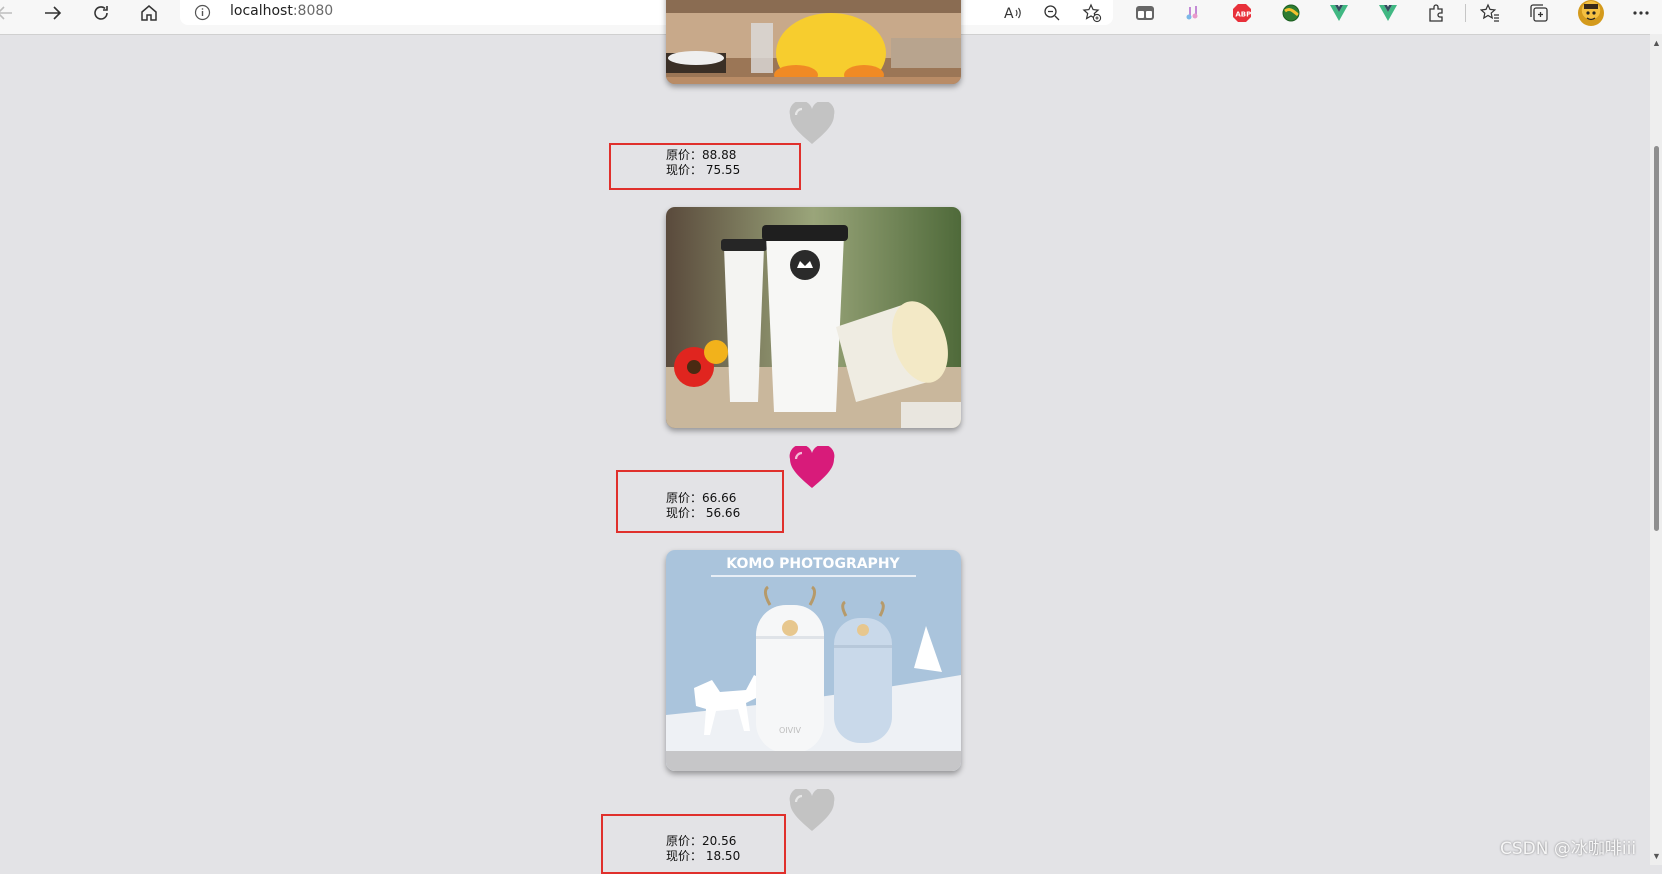 This screenshot has height=874, width=1662. What do you see at coordinates (1145, 13) in the screenshot?
I see `immersive-reader-icon` at bounding box center [1145, 13].